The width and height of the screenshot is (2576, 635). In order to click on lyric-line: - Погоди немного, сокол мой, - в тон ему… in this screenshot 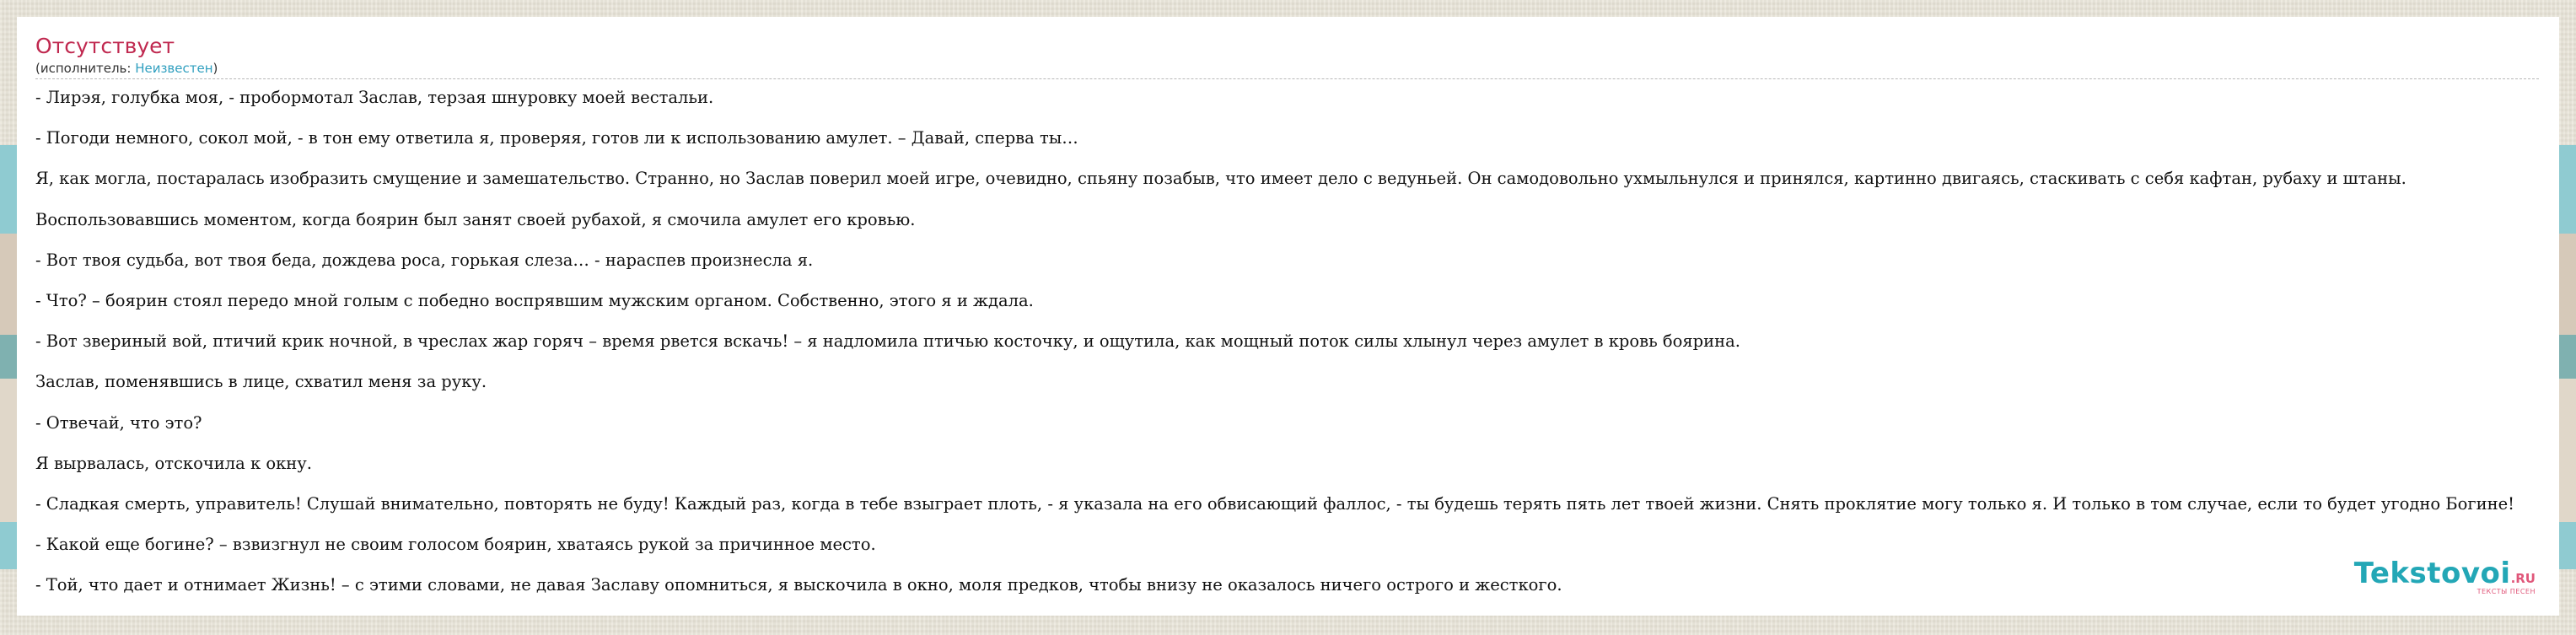, I will do `click(556, 138)`.